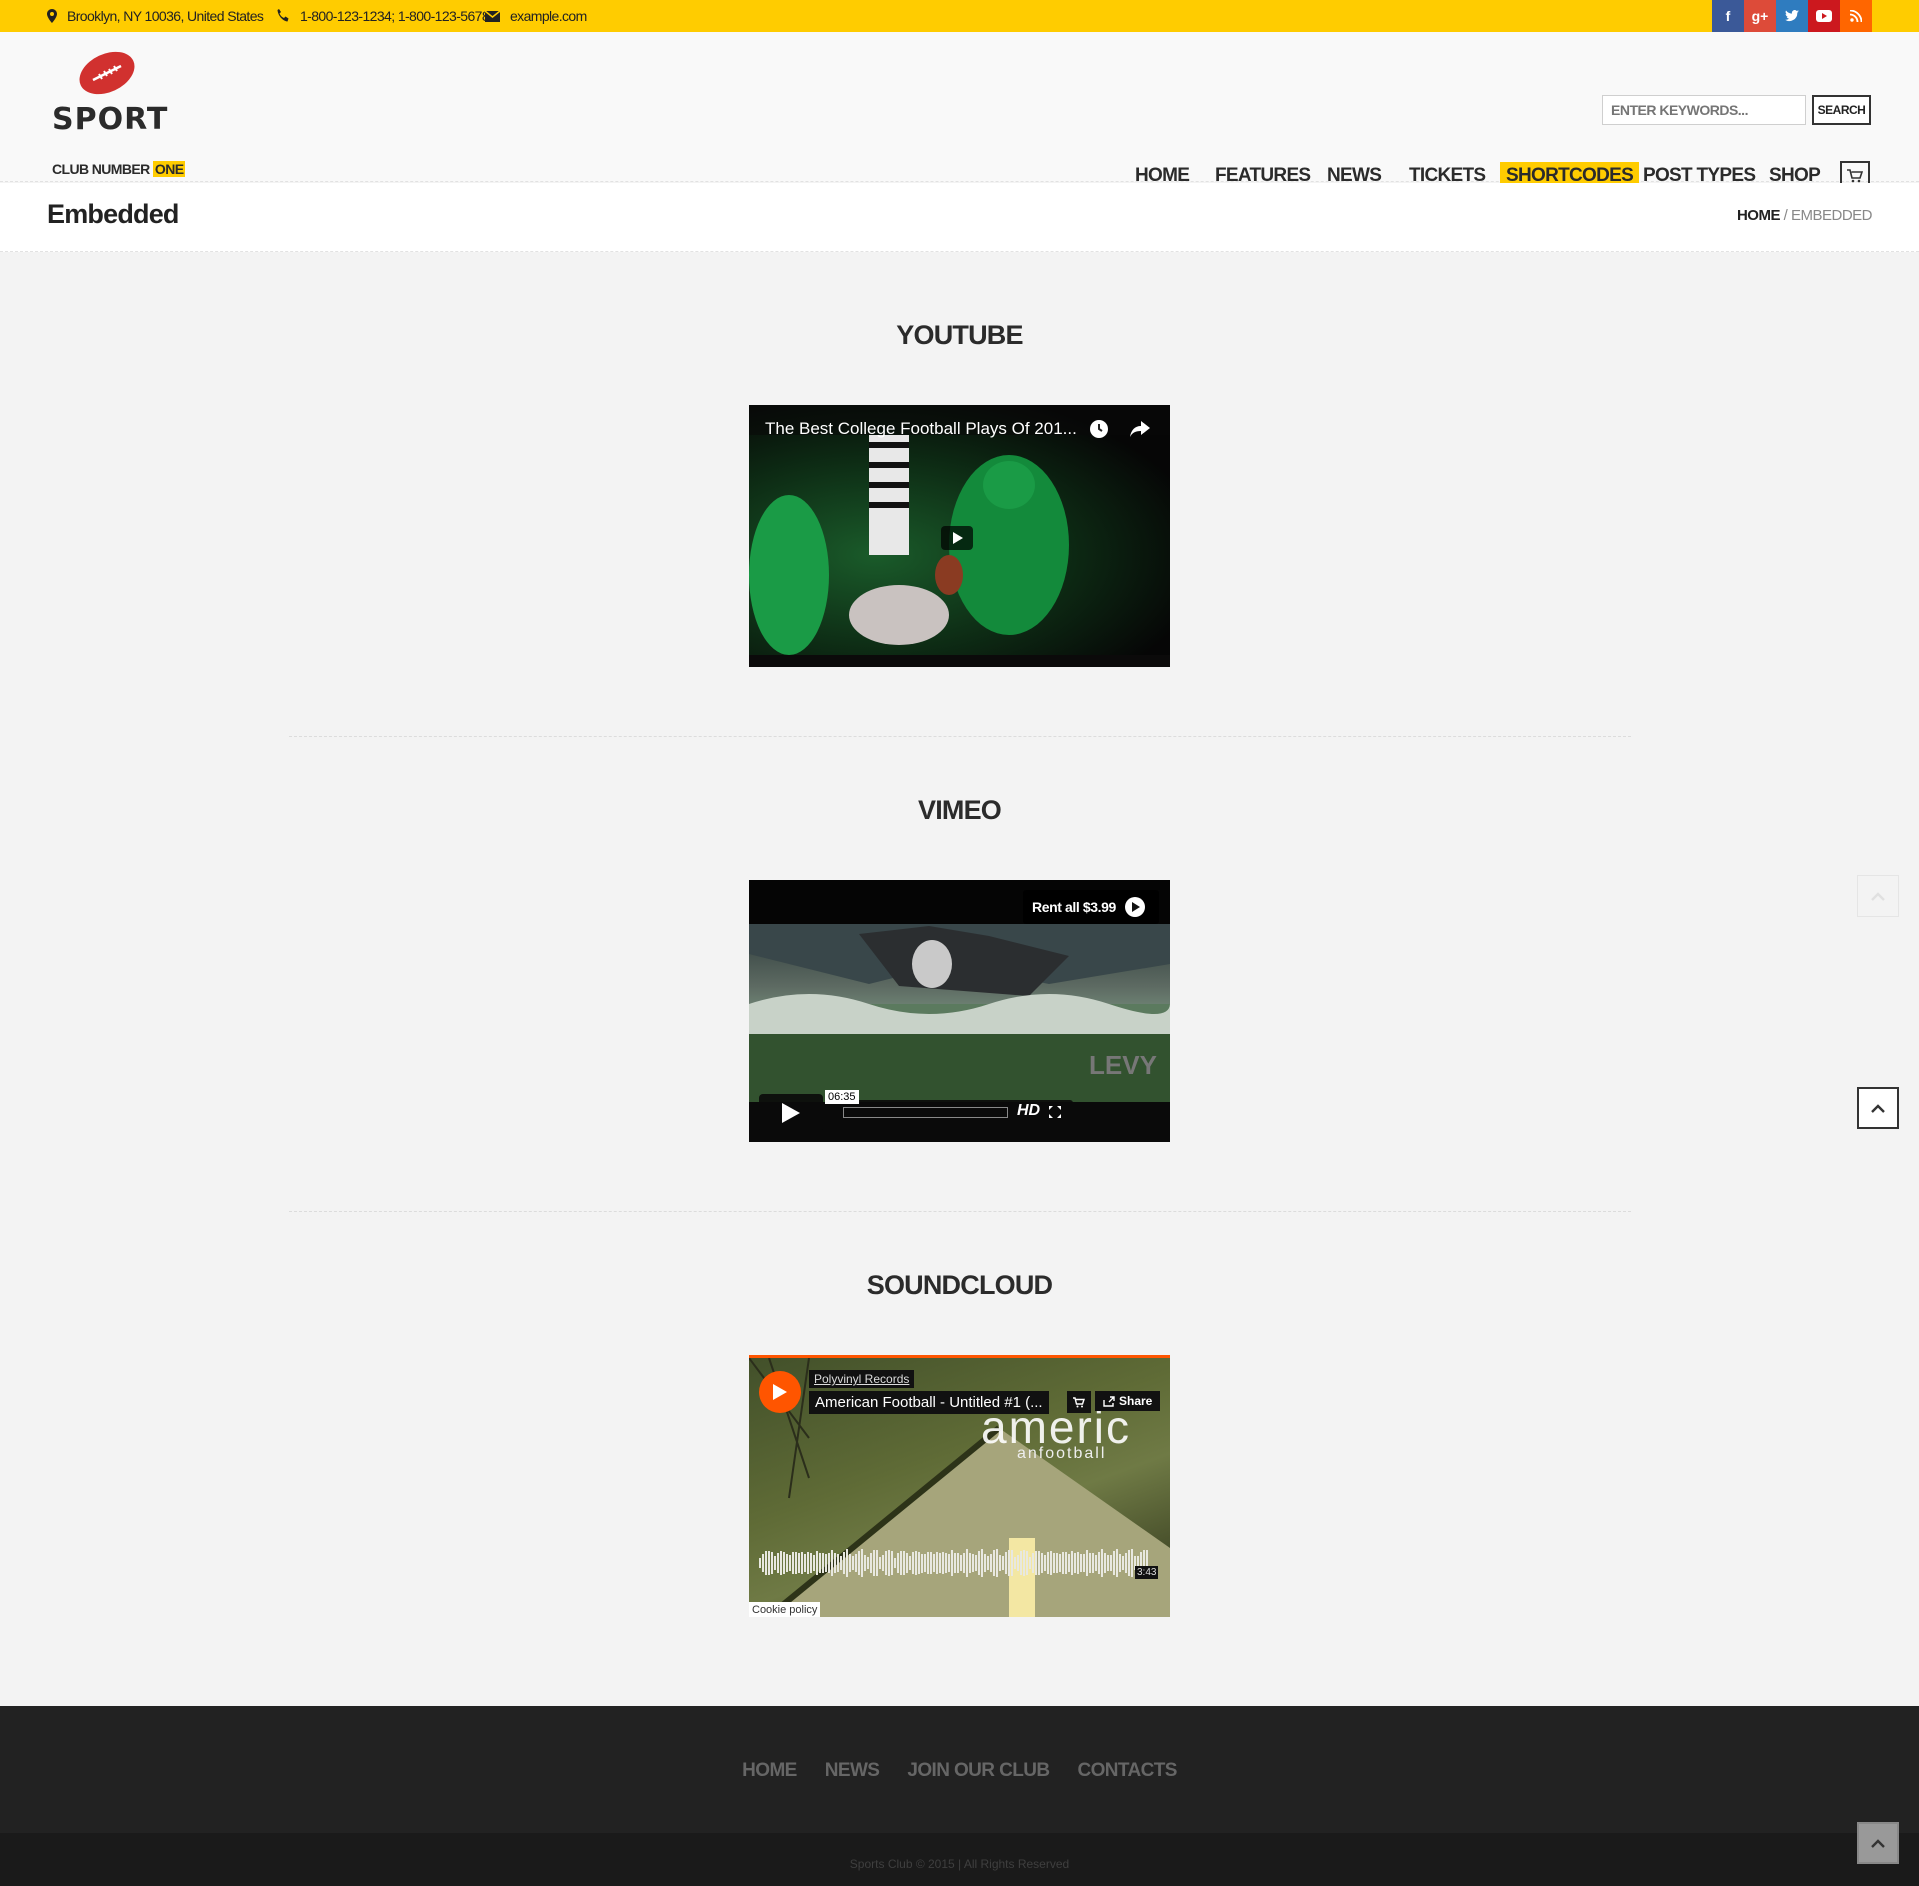  What do you see at coordinates (862, 1379) in the screenshot?
I see `soundcloud-user: Polyvinyl Records` at bounding box center [862, 1379].